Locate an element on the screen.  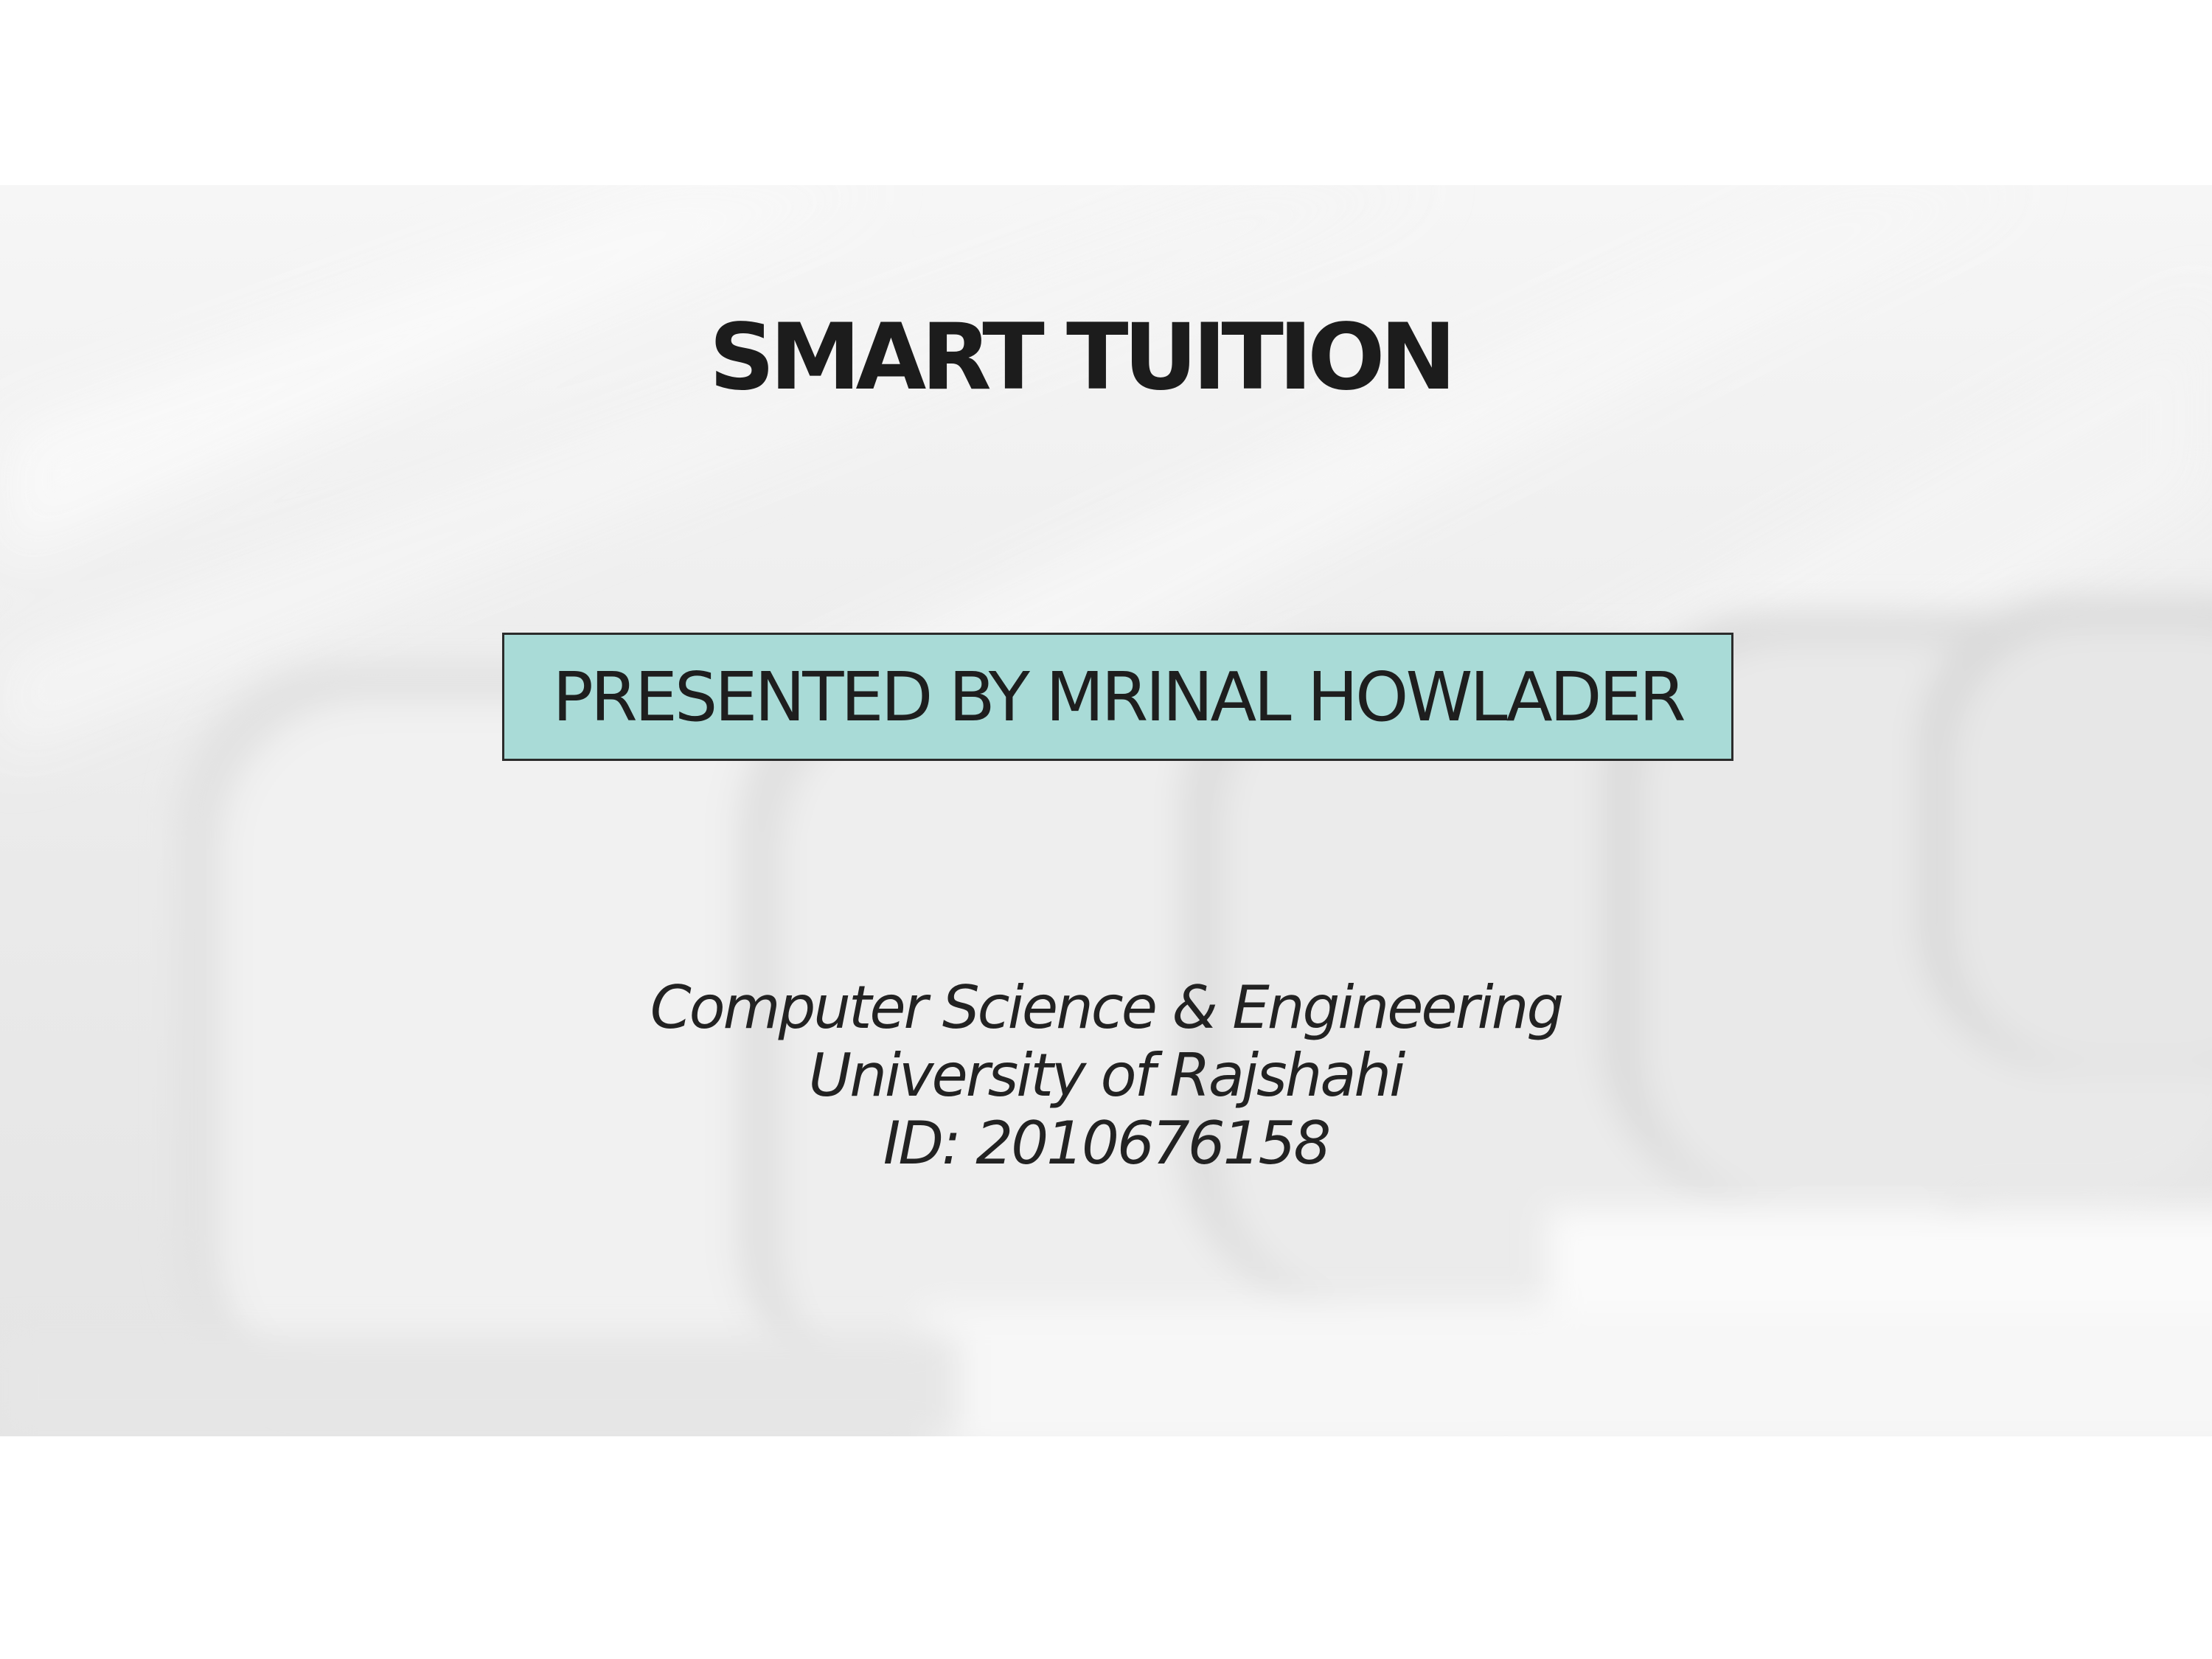
university-line: University of Rajshahi is located at coordinates (1107, 1075).